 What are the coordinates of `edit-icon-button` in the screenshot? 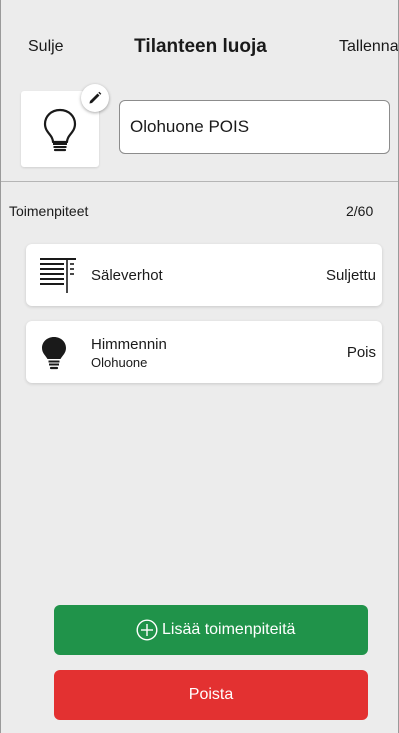 It's located at (95, 98).